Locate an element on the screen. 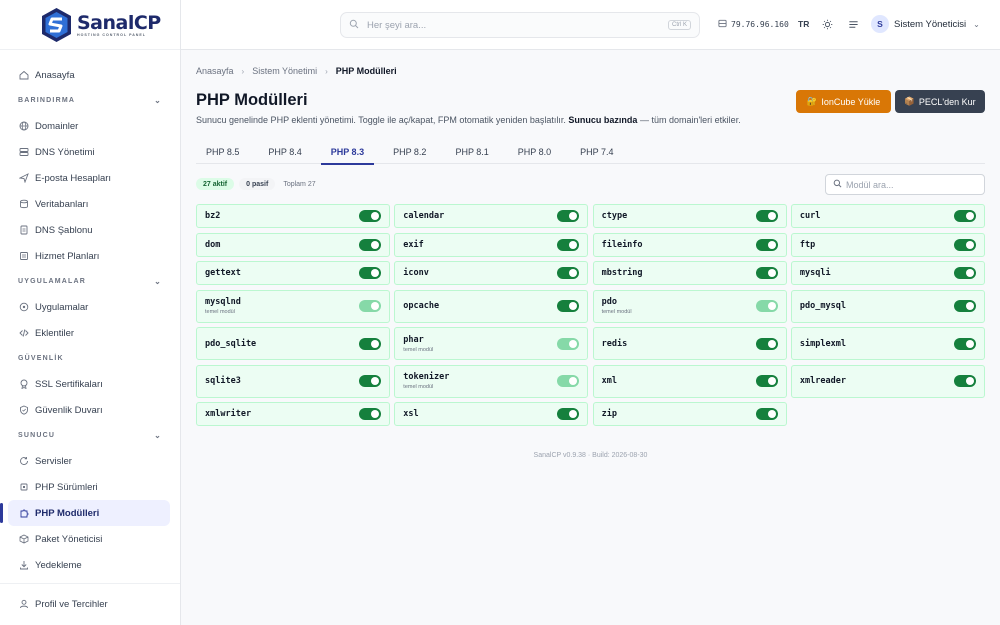 The width and height of the screenshot is (1000, 625). ioncube-install-button: 🔐 IonCube Yükle is located at coordinates (843, 101).